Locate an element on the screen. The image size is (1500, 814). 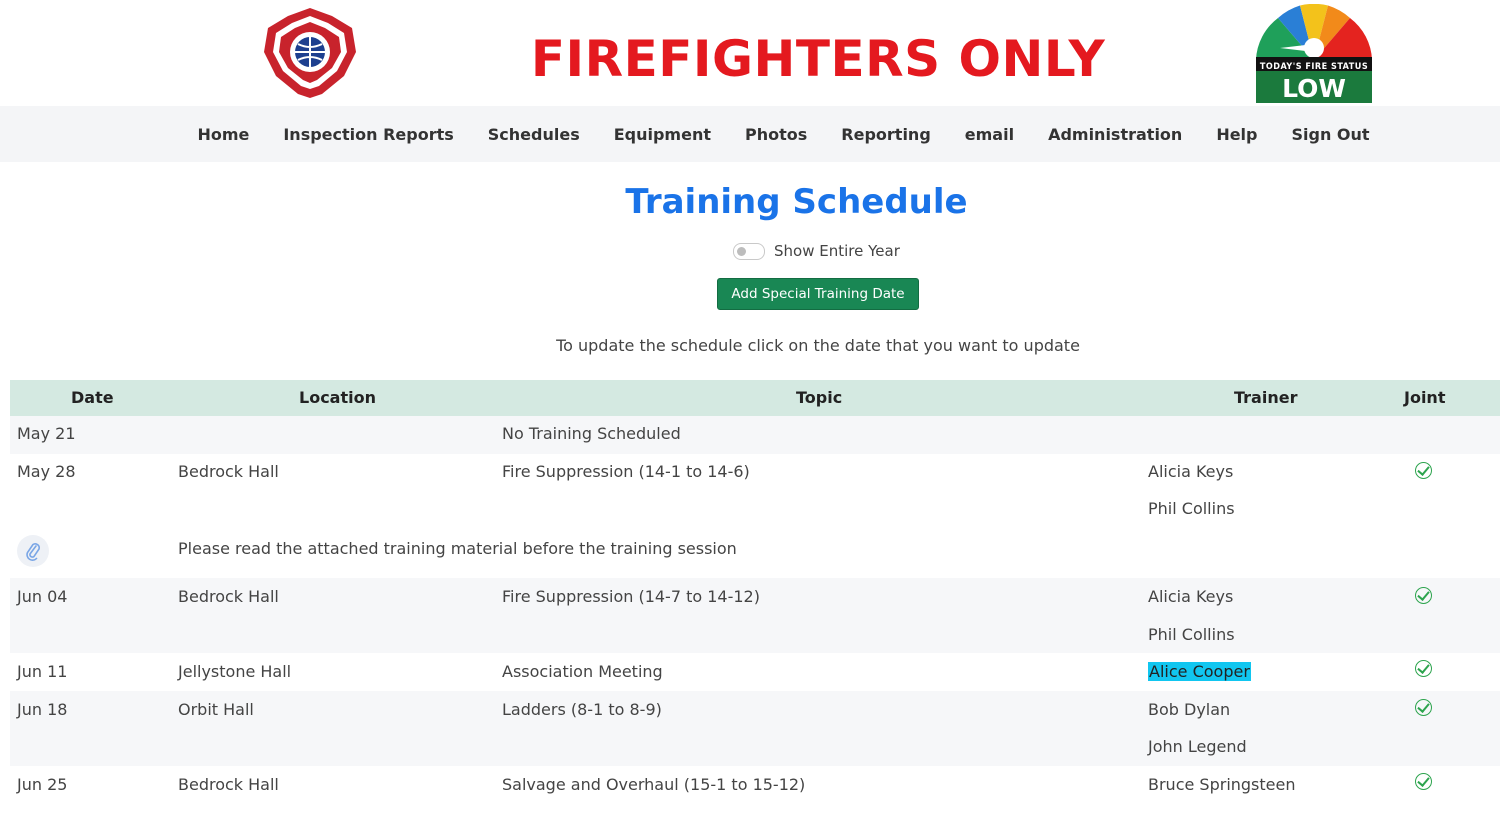
row-location: Orbit Hall is located at coordinates (216, 709).